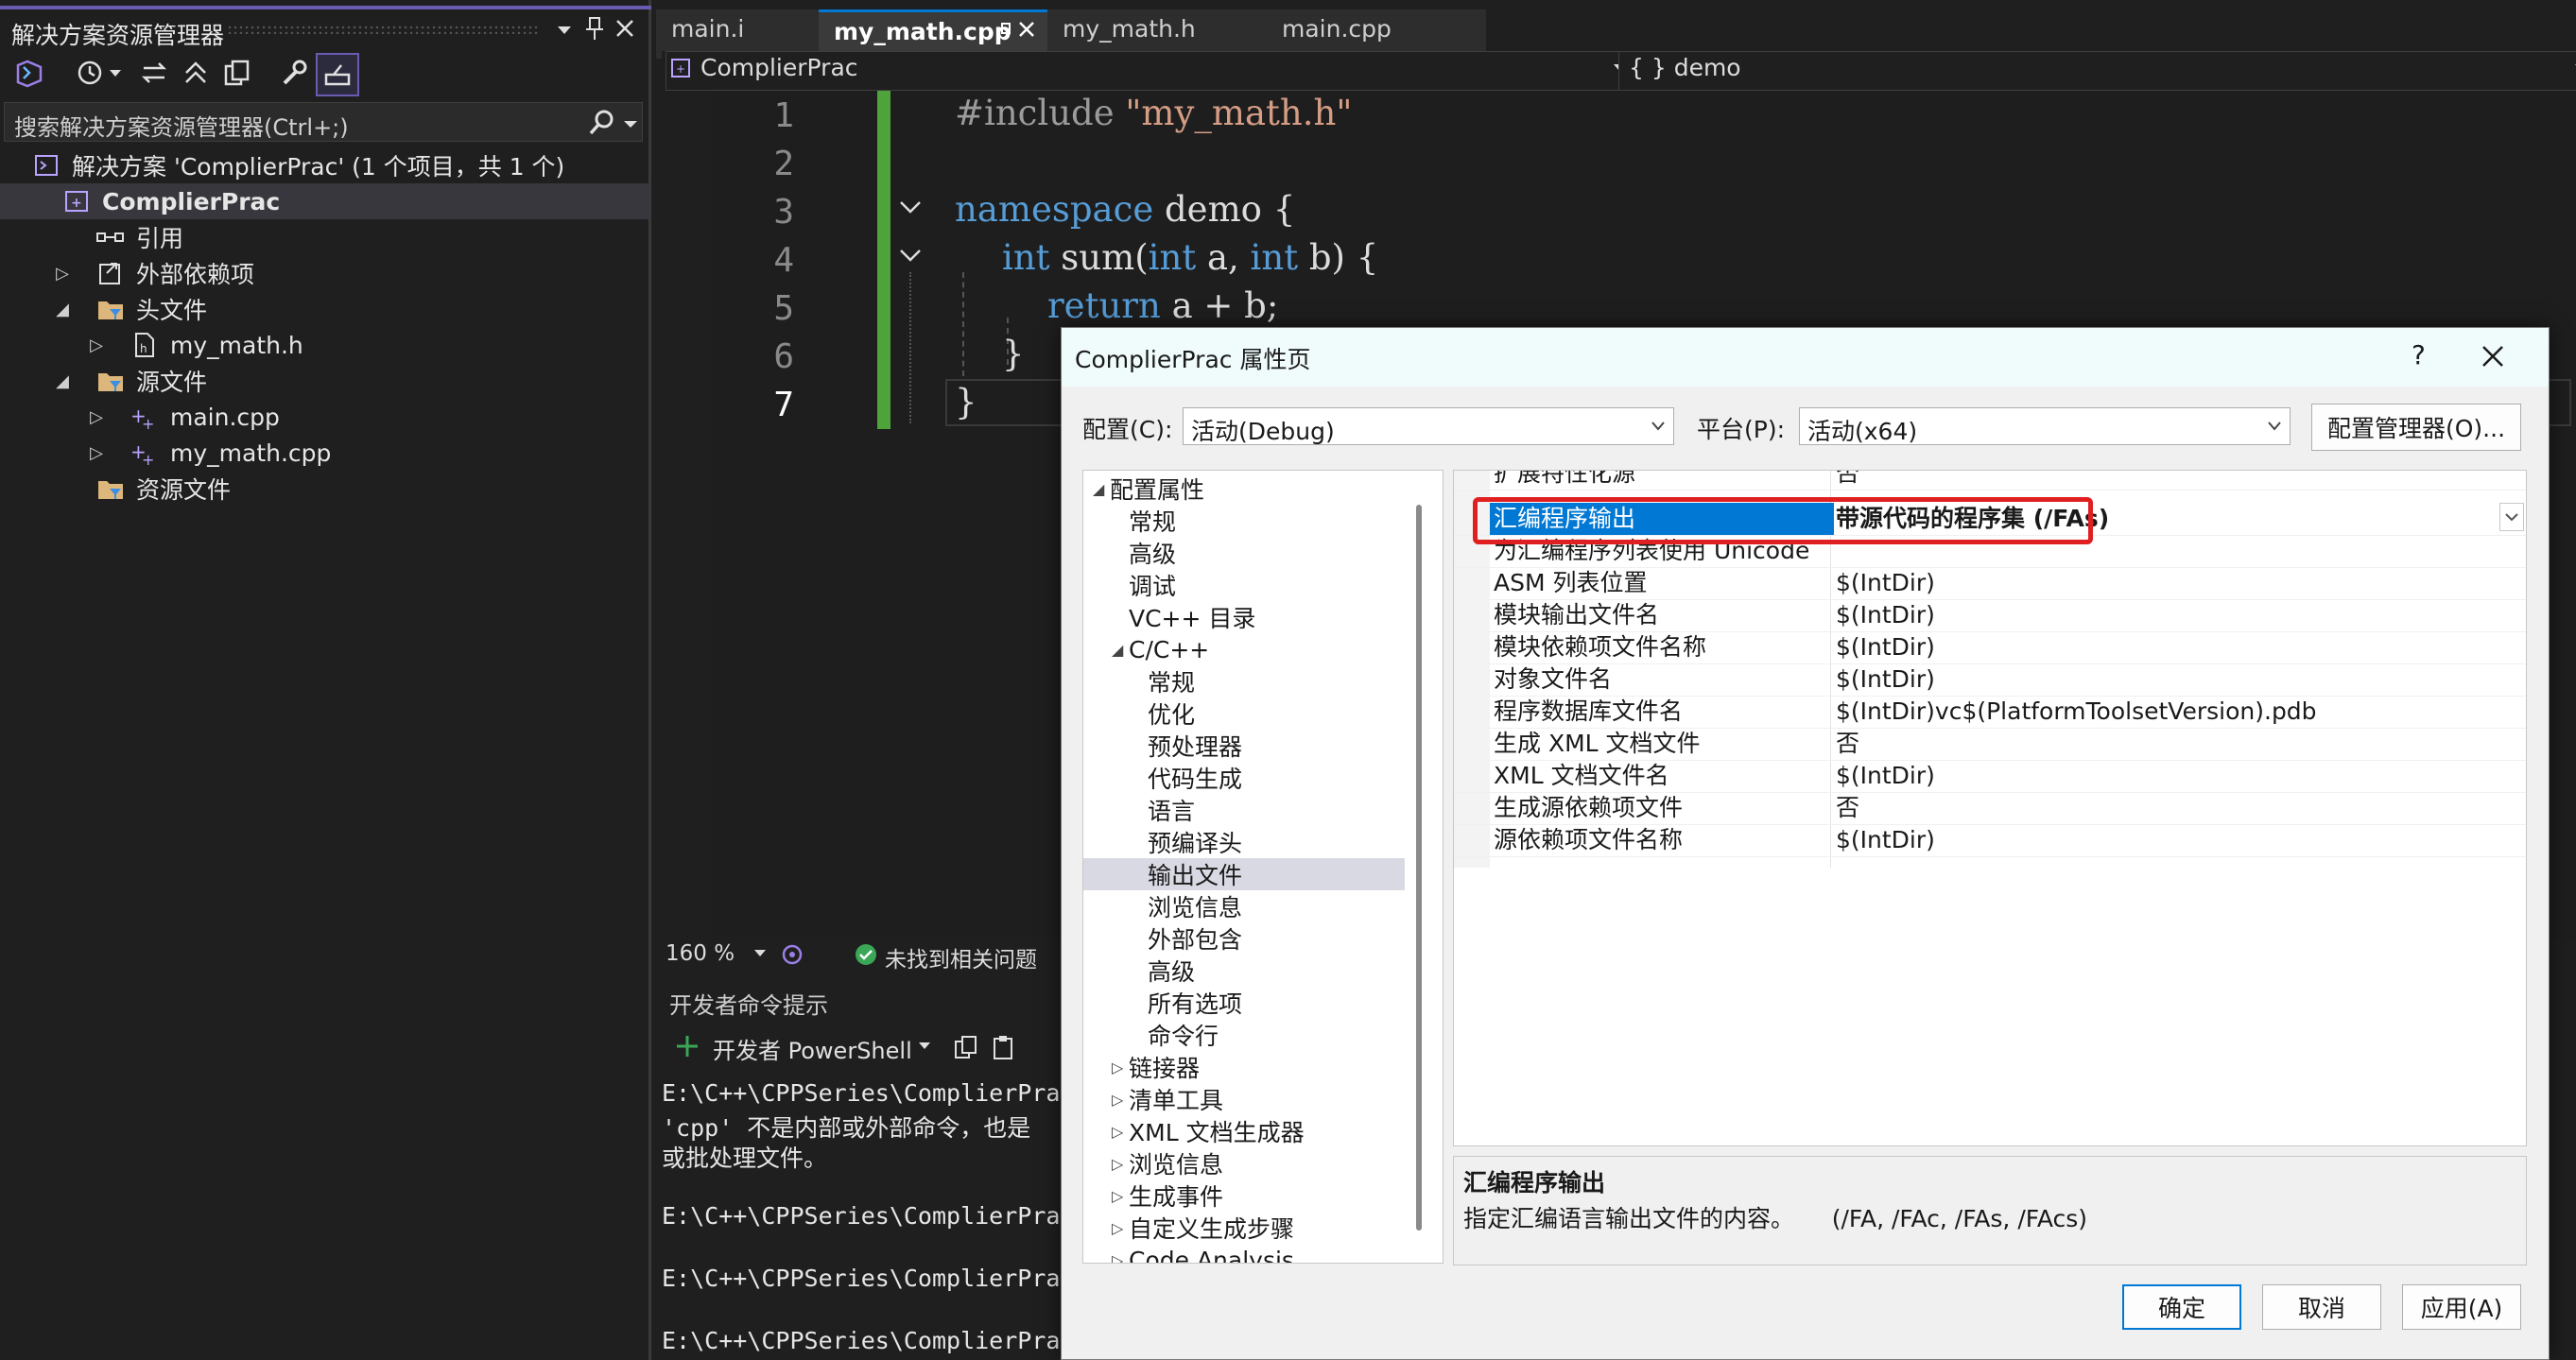  I want to click on tab-pin-icon, so click(1002, 28).